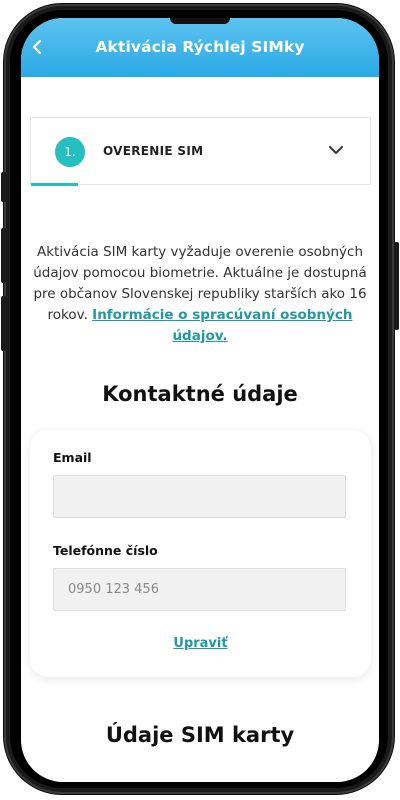 This screenshot has width=400, height=800. What do you see at coordinates (3, 255) in the screenshot?
I see `volume-up-button` at bounding box center [3, 255].